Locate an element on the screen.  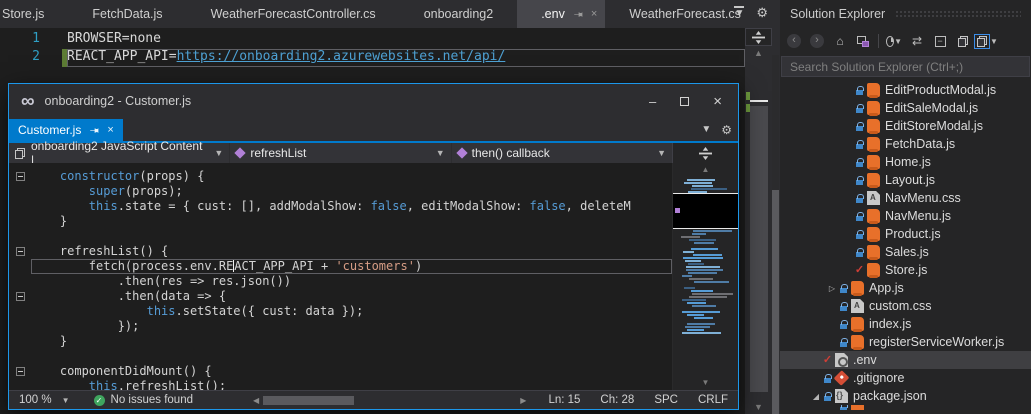
tree-item-clipped is located at coordinates (905, 407).